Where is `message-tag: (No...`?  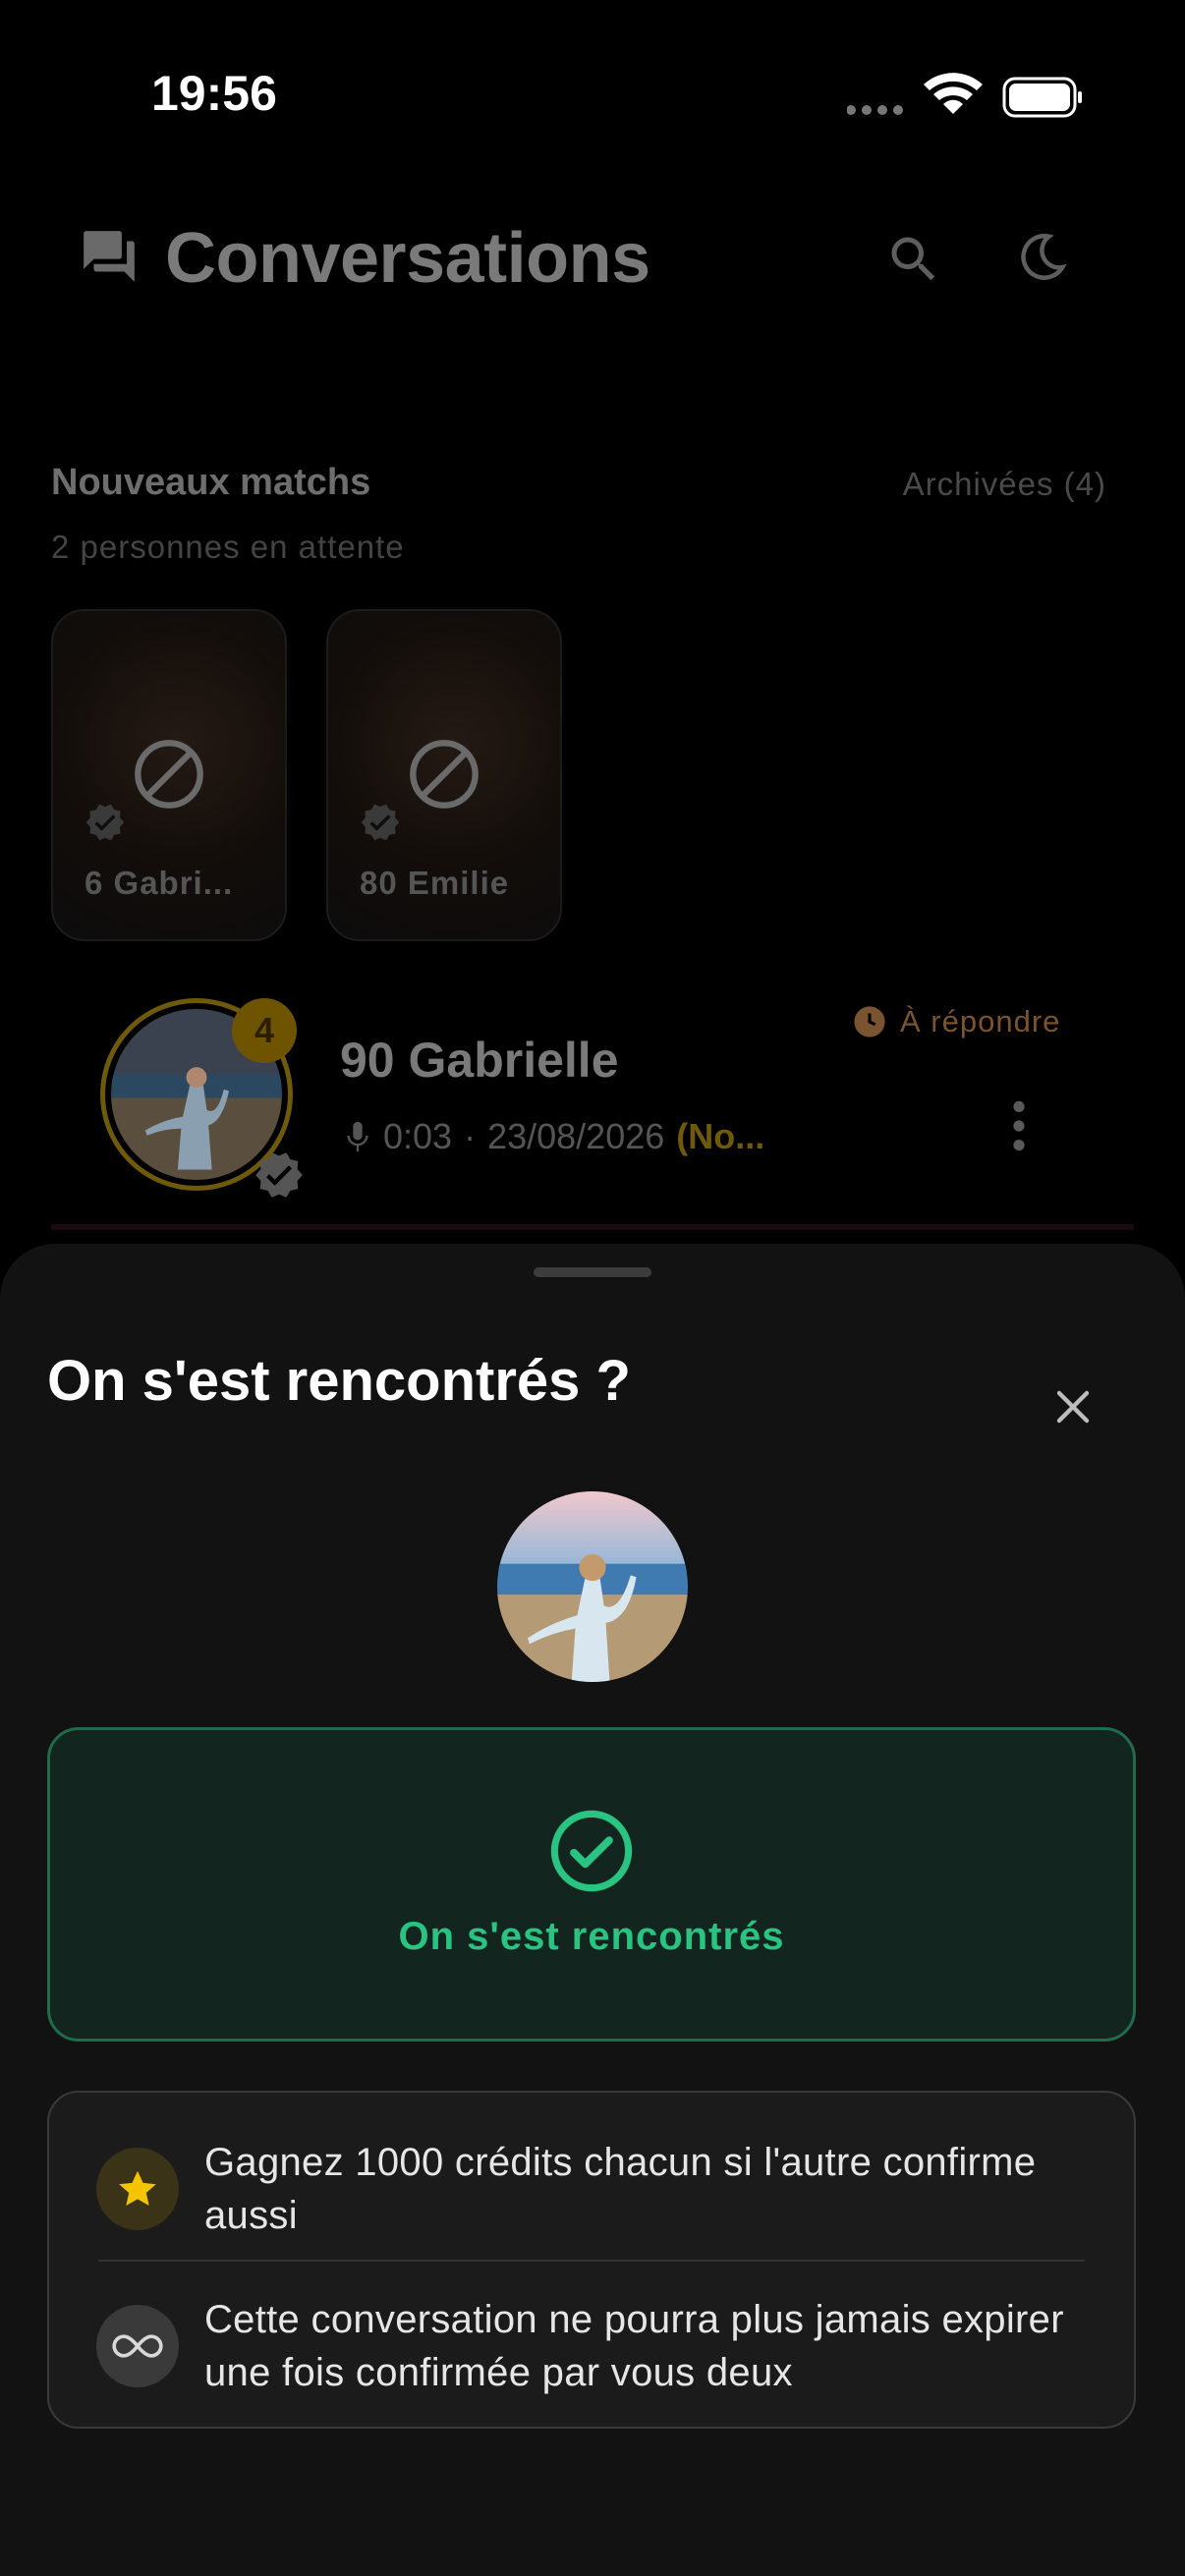
message-tag: (No... is located at coordinates (720, 1136).